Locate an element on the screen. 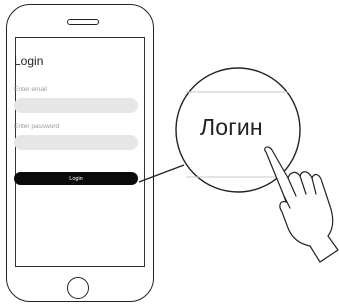 This screenshot has height=306, width=339. tapping-hand-icon is located at coordinates (301, 204).